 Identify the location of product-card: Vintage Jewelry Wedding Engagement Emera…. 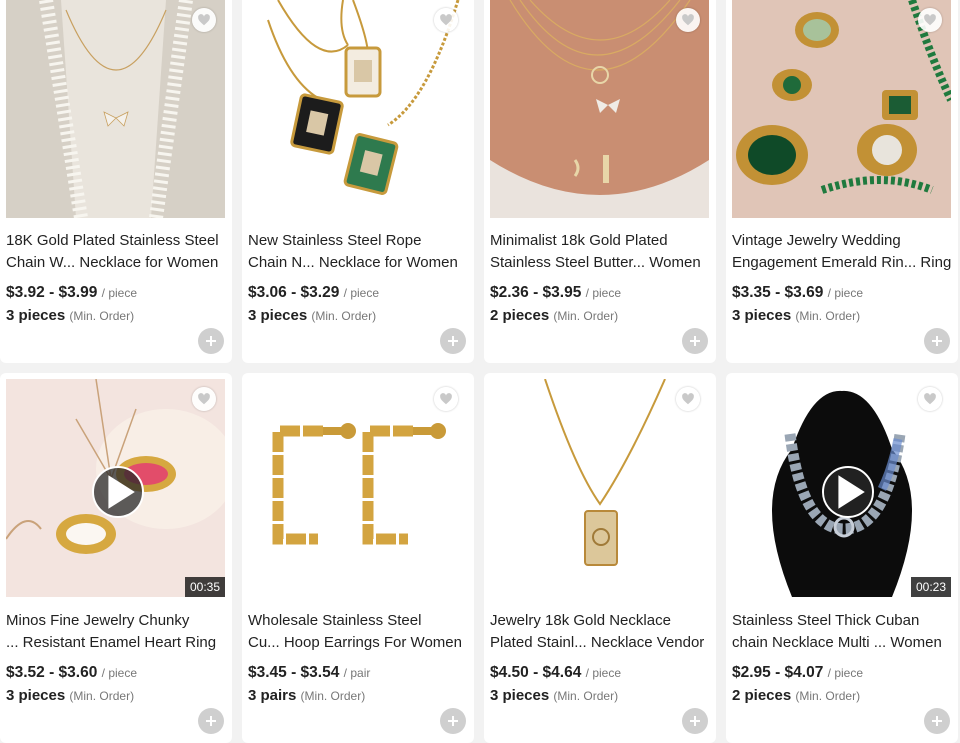
(842, 181).